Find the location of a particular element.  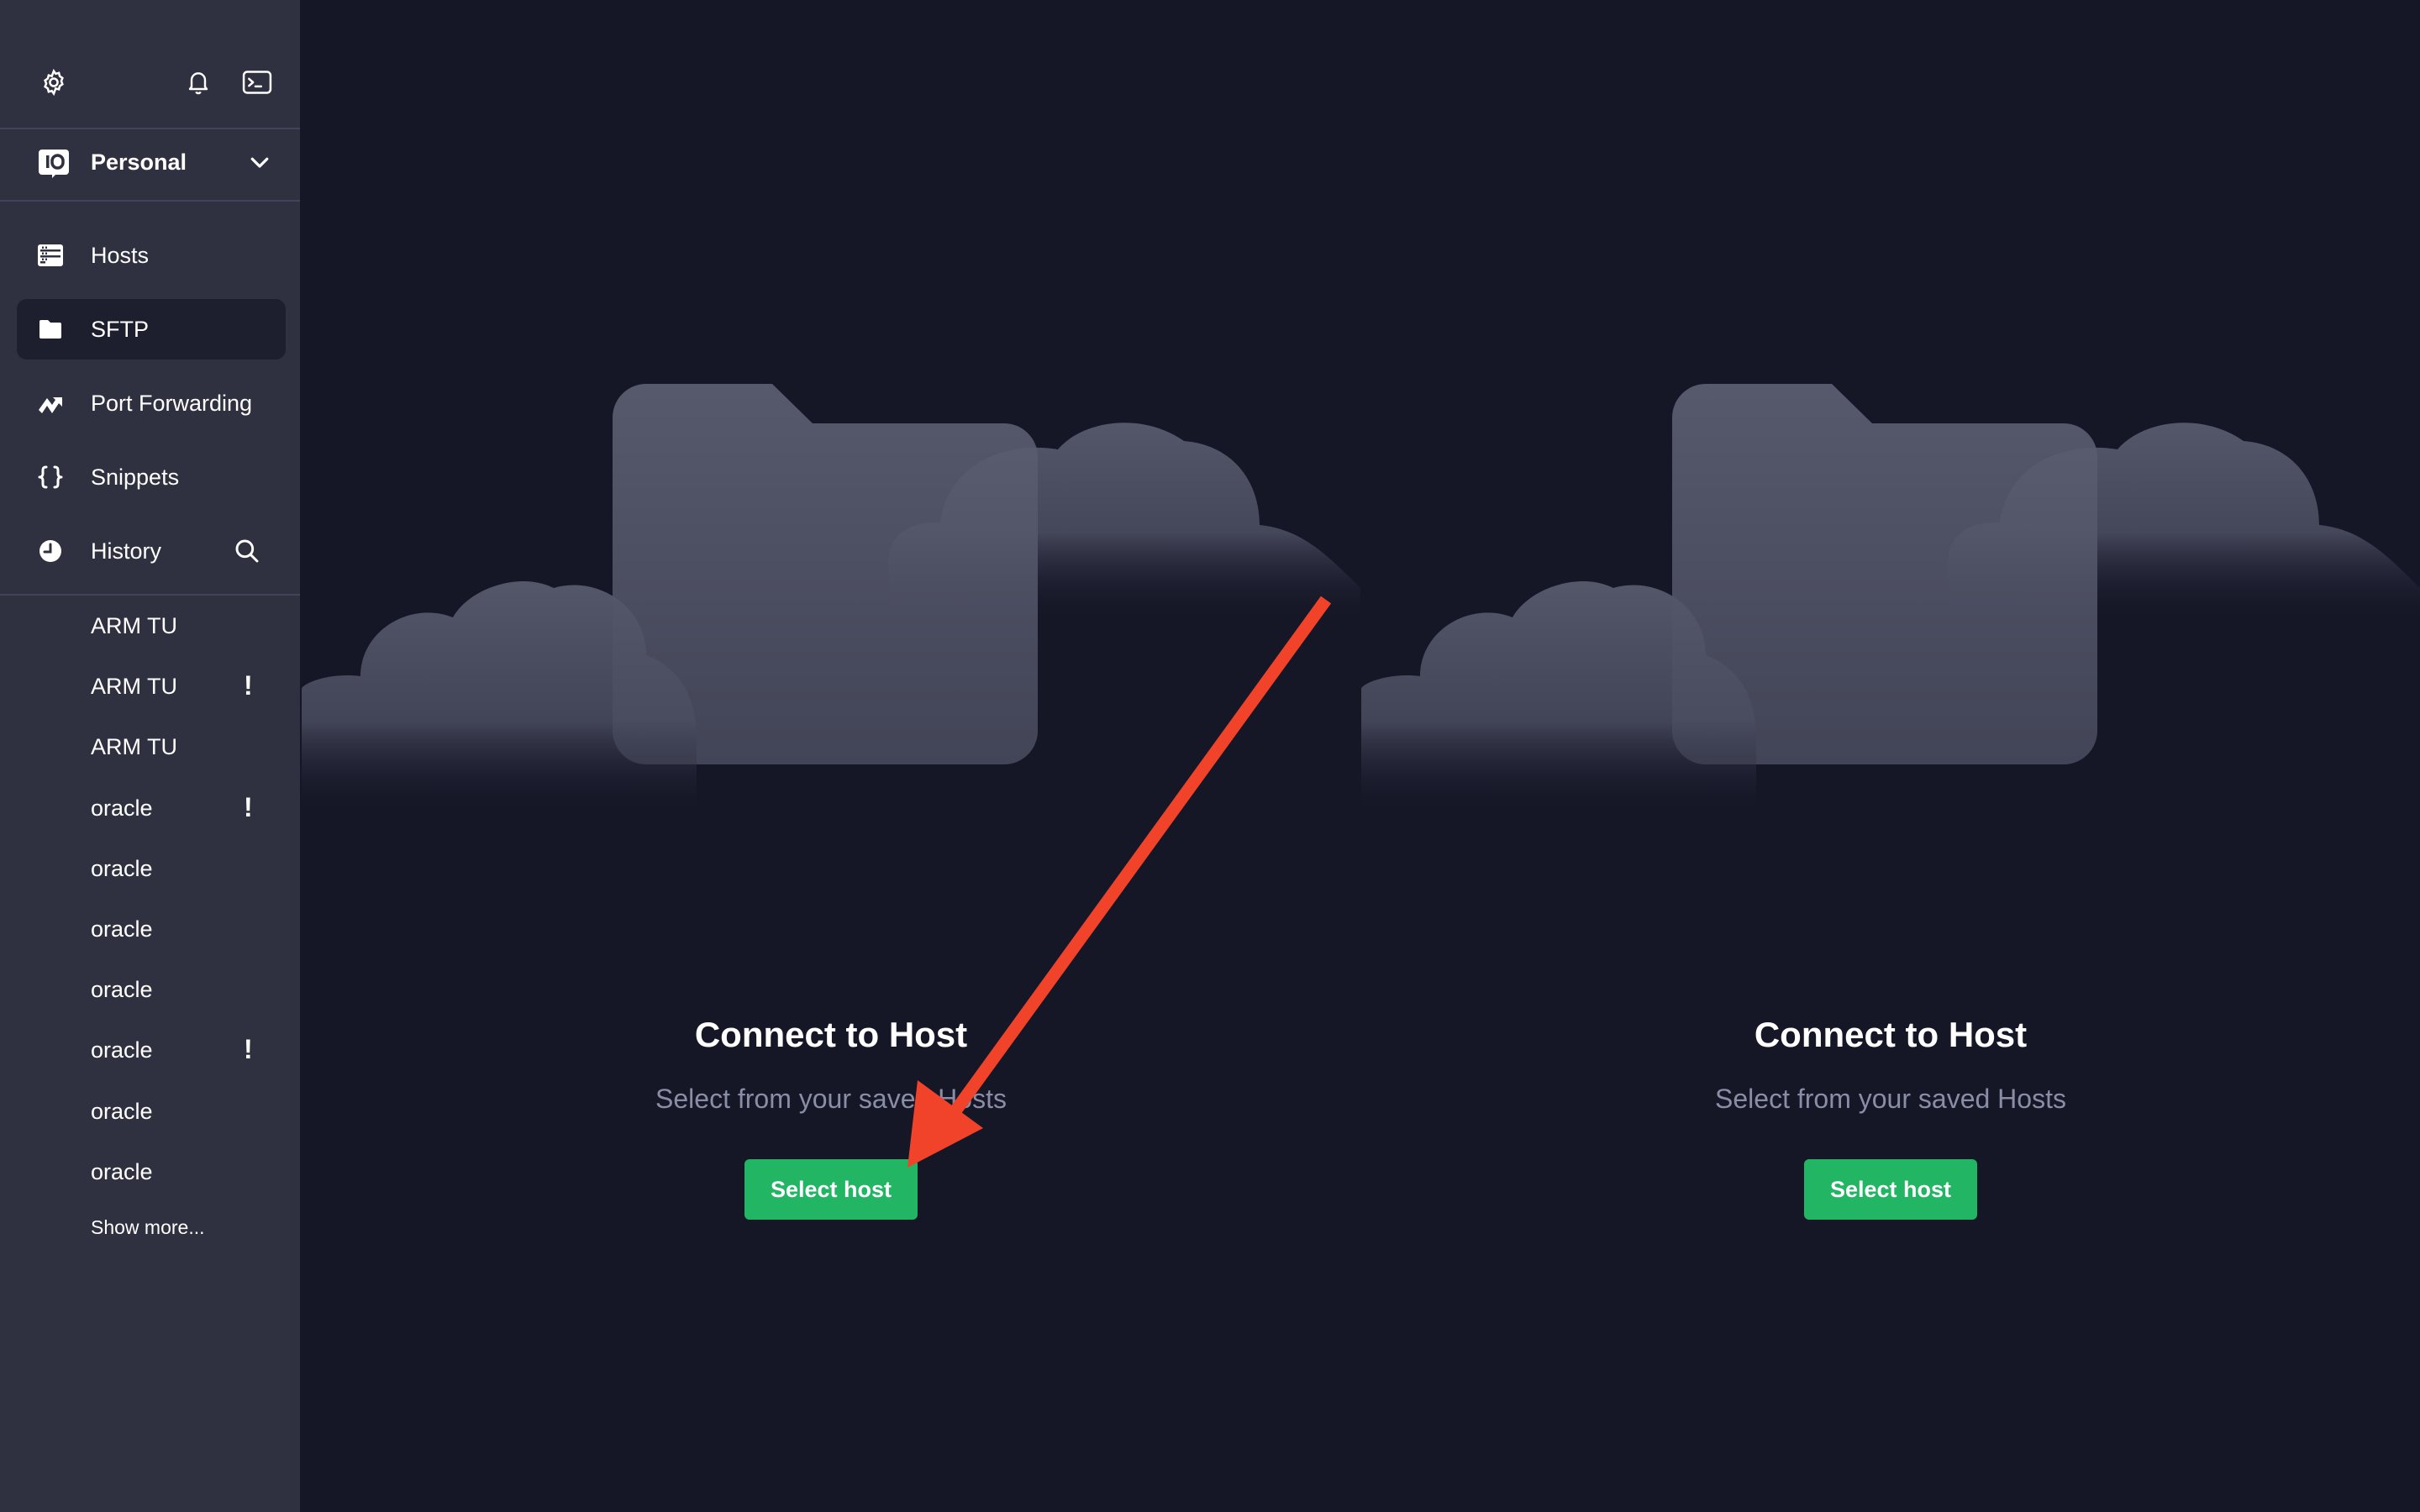

sidebar-item-sftp: SFTP is located at coordinates (151, 329).